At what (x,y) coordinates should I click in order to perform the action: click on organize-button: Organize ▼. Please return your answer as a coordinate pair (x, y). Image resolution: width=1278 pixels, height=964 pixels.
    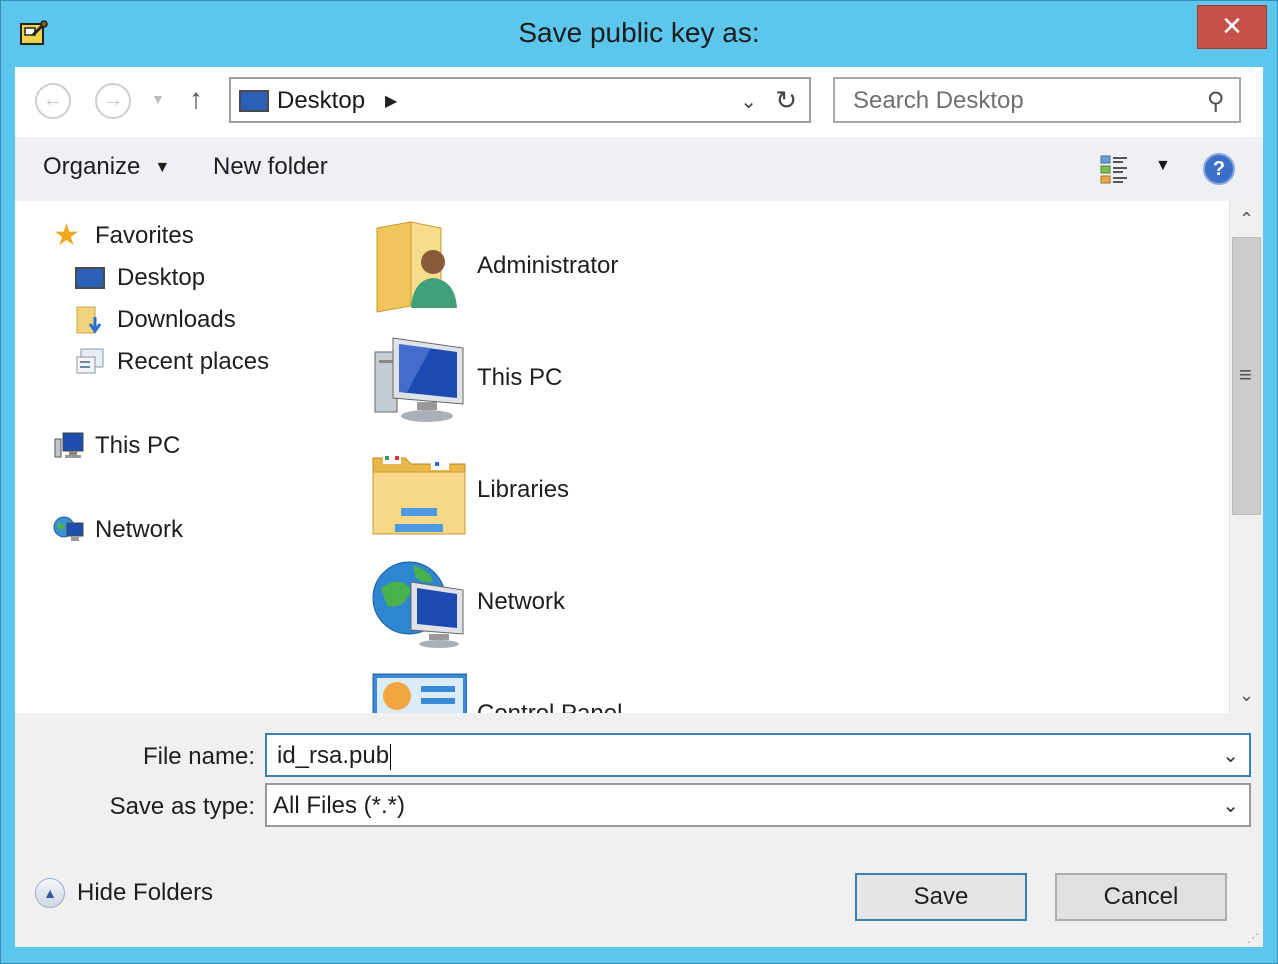
    Looking at the image, I should click on (106, 167).